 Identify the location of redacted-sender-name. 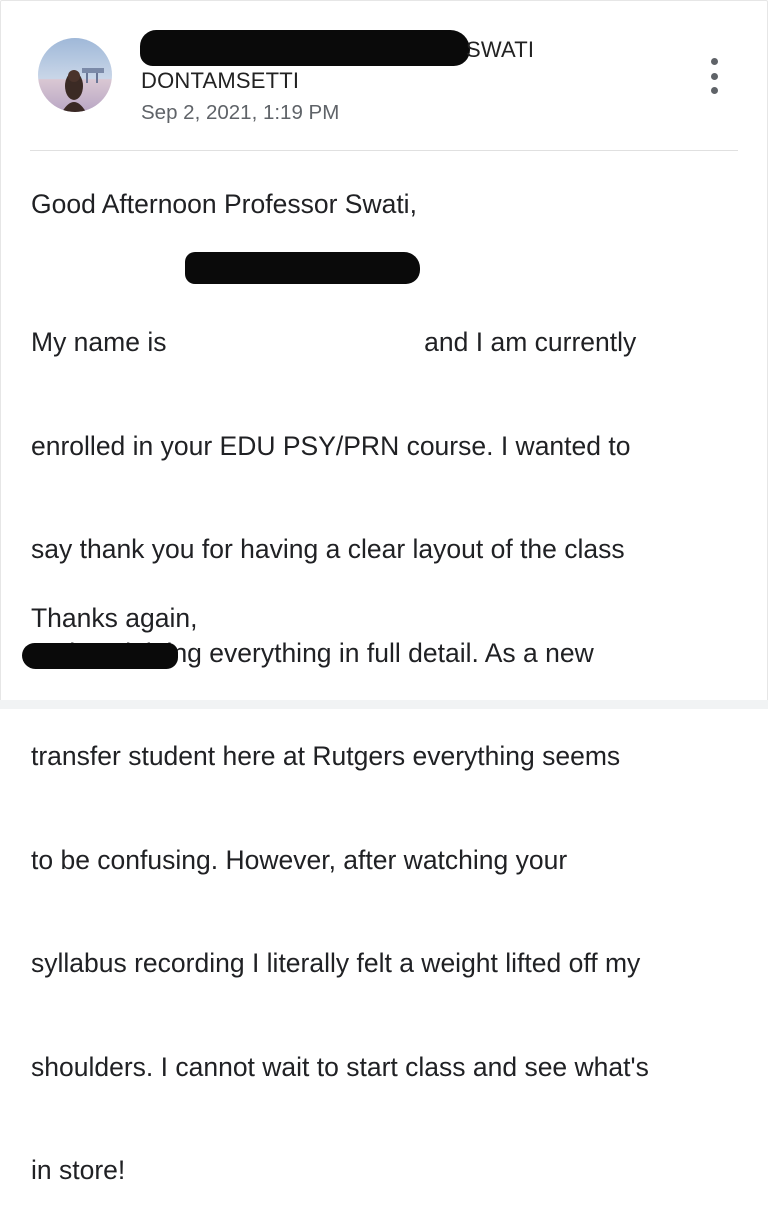
(305, 48).